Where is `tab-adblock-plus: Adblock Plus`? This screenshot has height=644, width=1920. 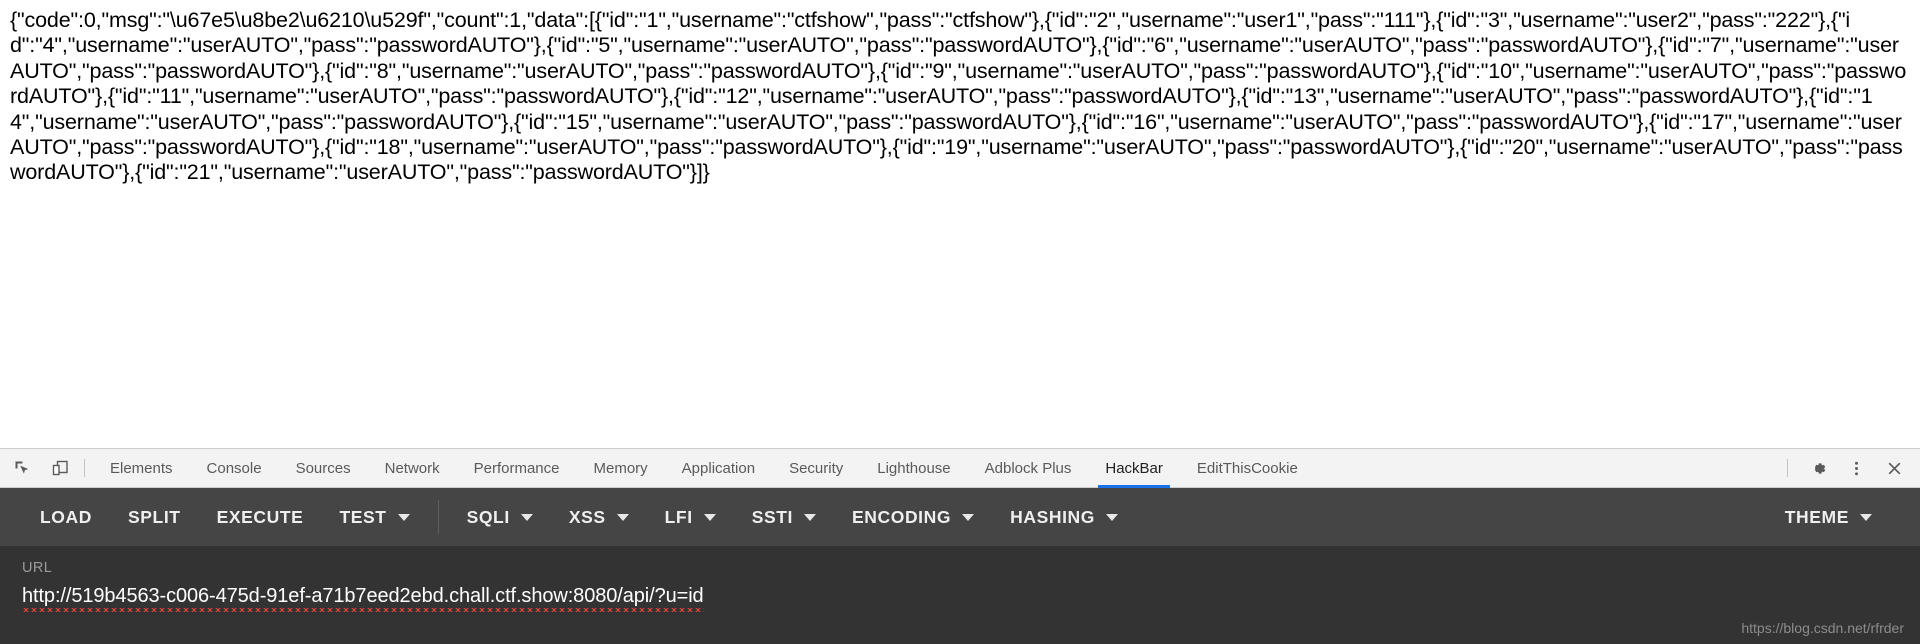
tab-adblock-plus: Adblock Plus is located at coordinates (1028, 468).